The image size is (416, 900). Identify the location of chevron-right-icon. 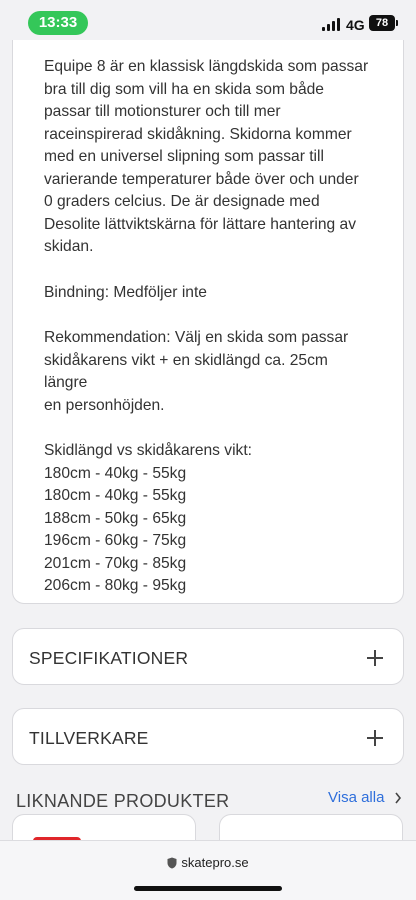
(398, 798).